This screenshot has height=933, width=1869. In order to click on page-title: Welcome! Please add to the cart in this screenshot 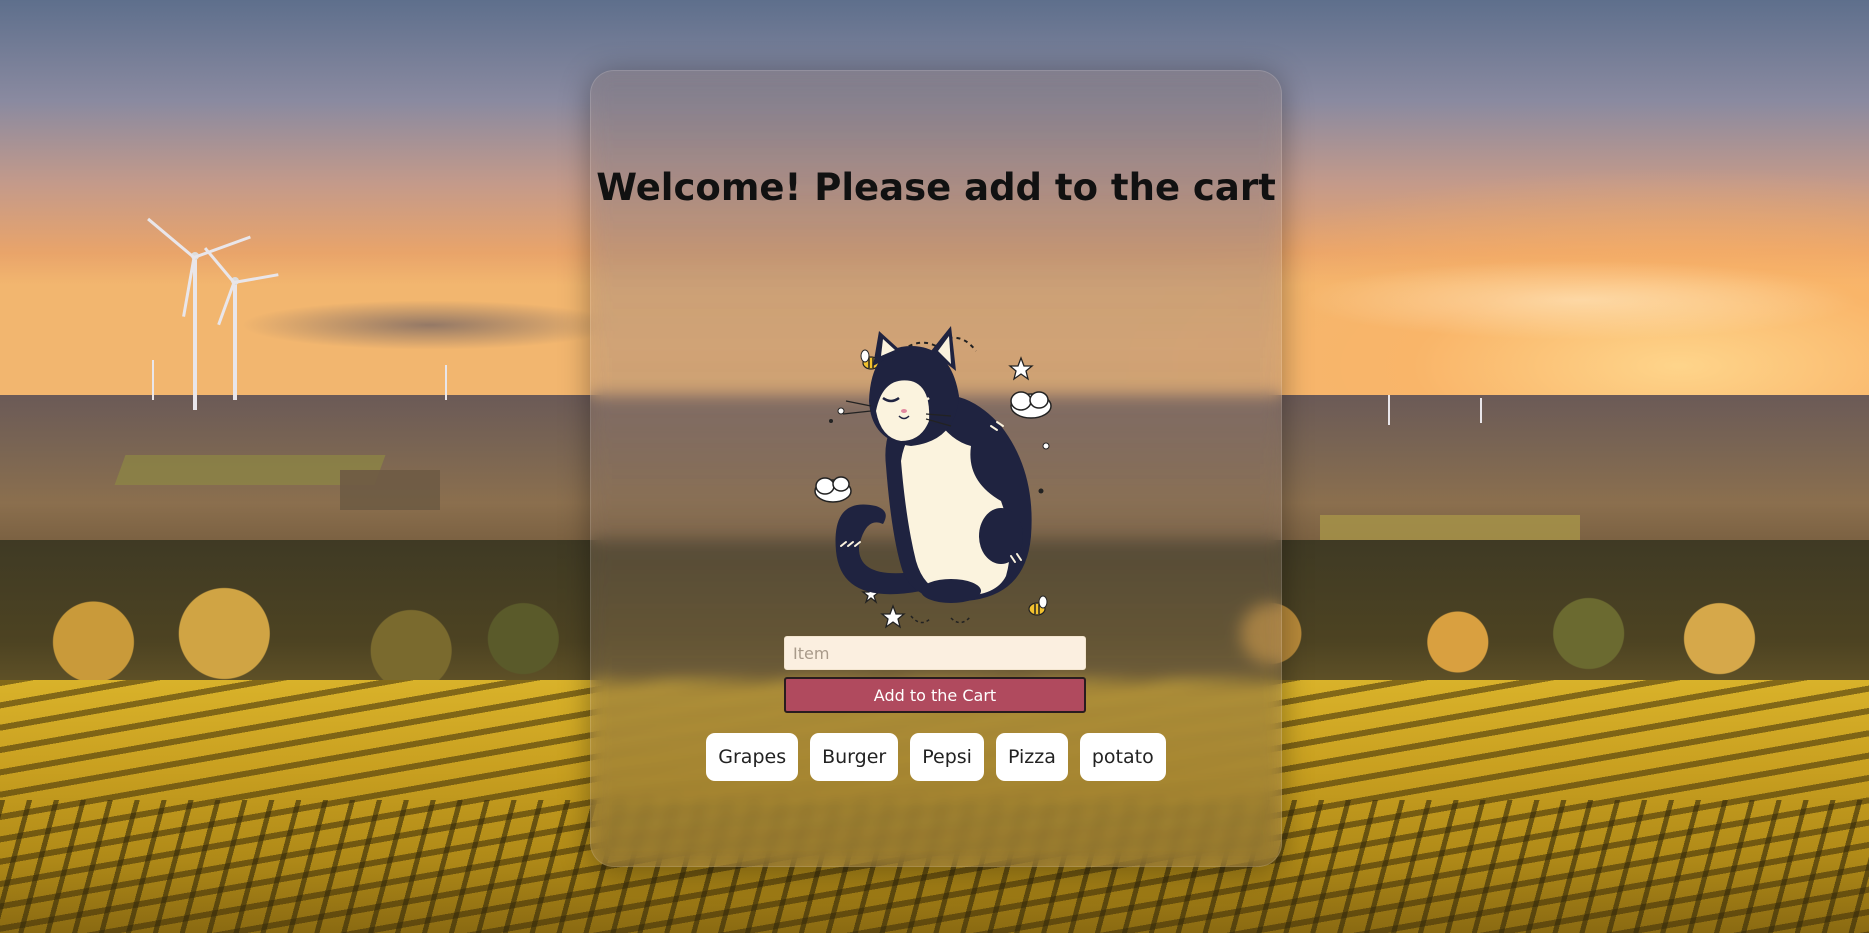, I will do `click(936, 187)`.